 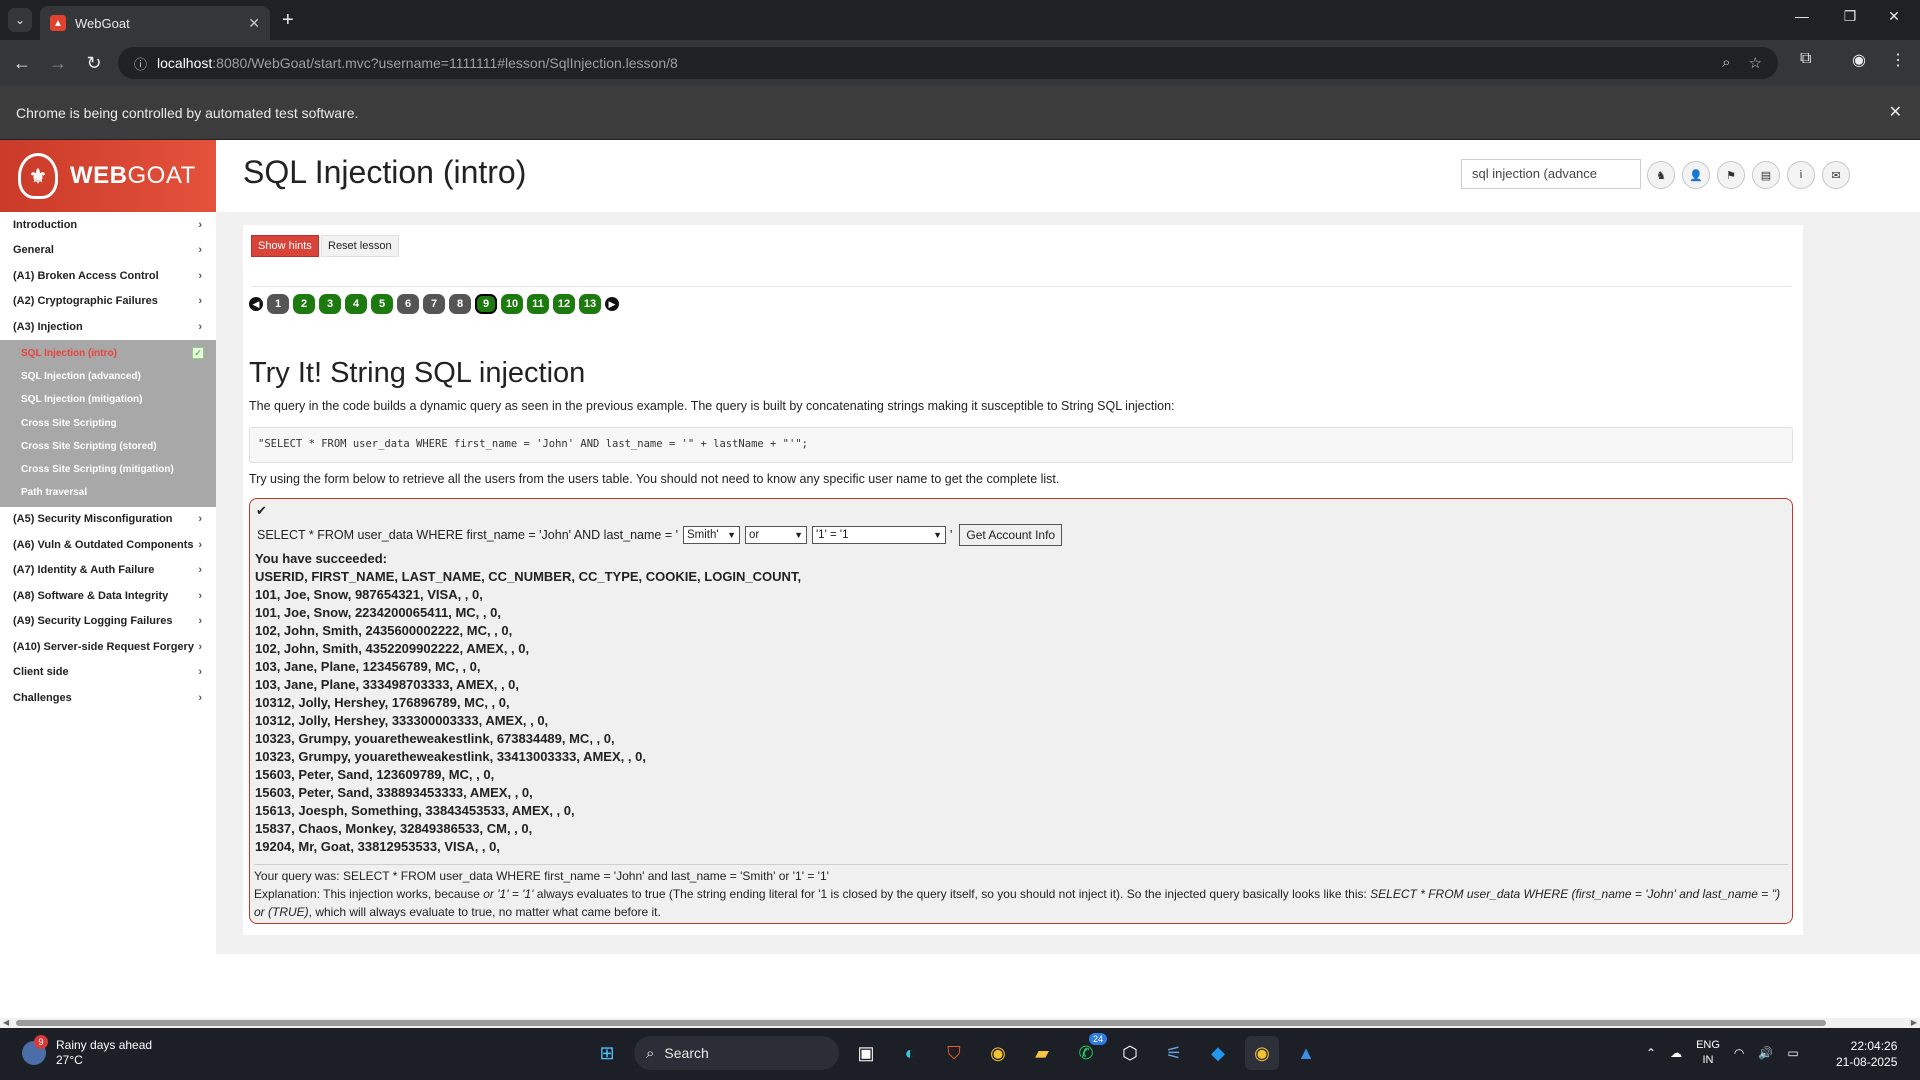 I want to click on lastname-select: Smith' ▼, so click(x=711, y=535).